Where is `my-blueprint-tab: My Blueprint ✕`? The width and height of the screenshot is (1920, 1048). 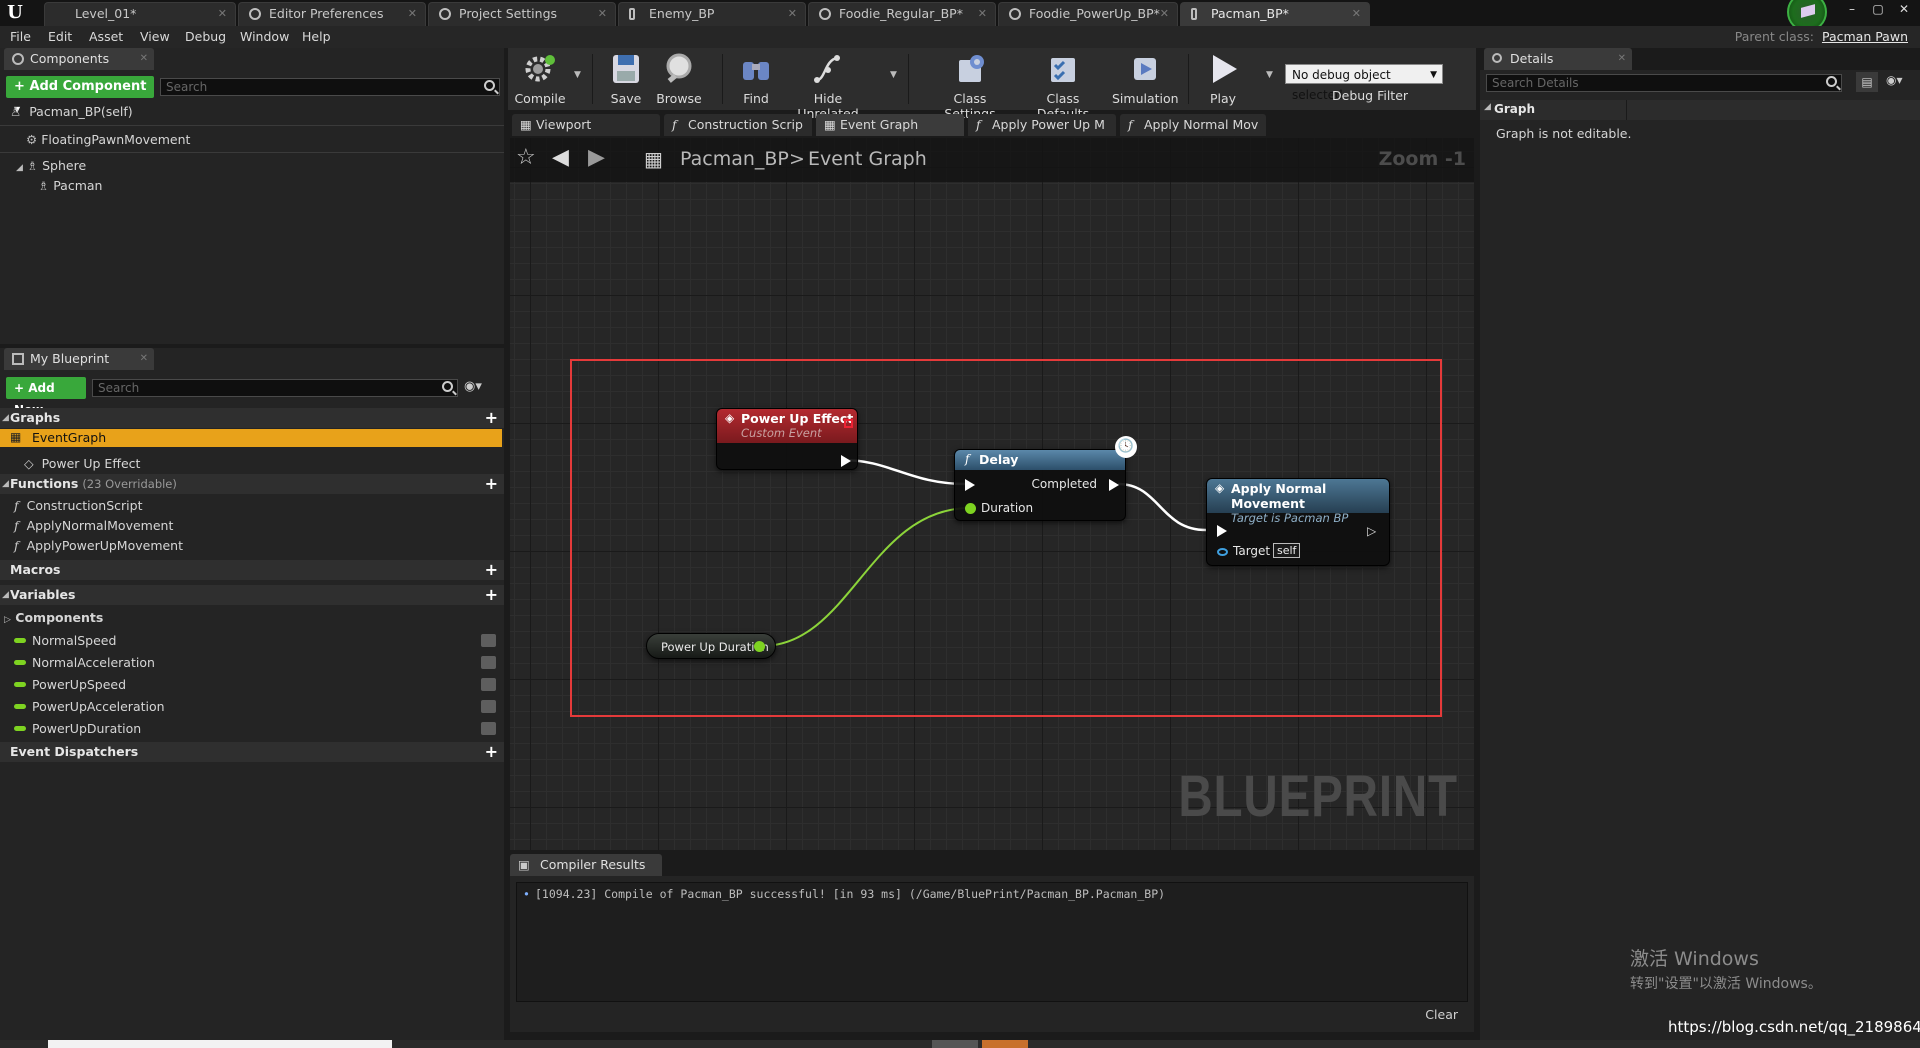
my-blueprint-tab: My Blueprint ✕ is located at coordinates (79, 359).